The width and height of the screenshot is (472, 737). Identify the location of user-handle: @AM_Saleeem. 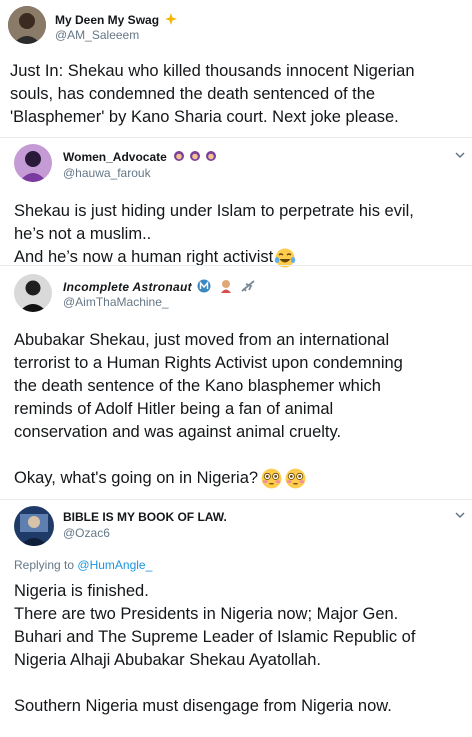
(97, 35).